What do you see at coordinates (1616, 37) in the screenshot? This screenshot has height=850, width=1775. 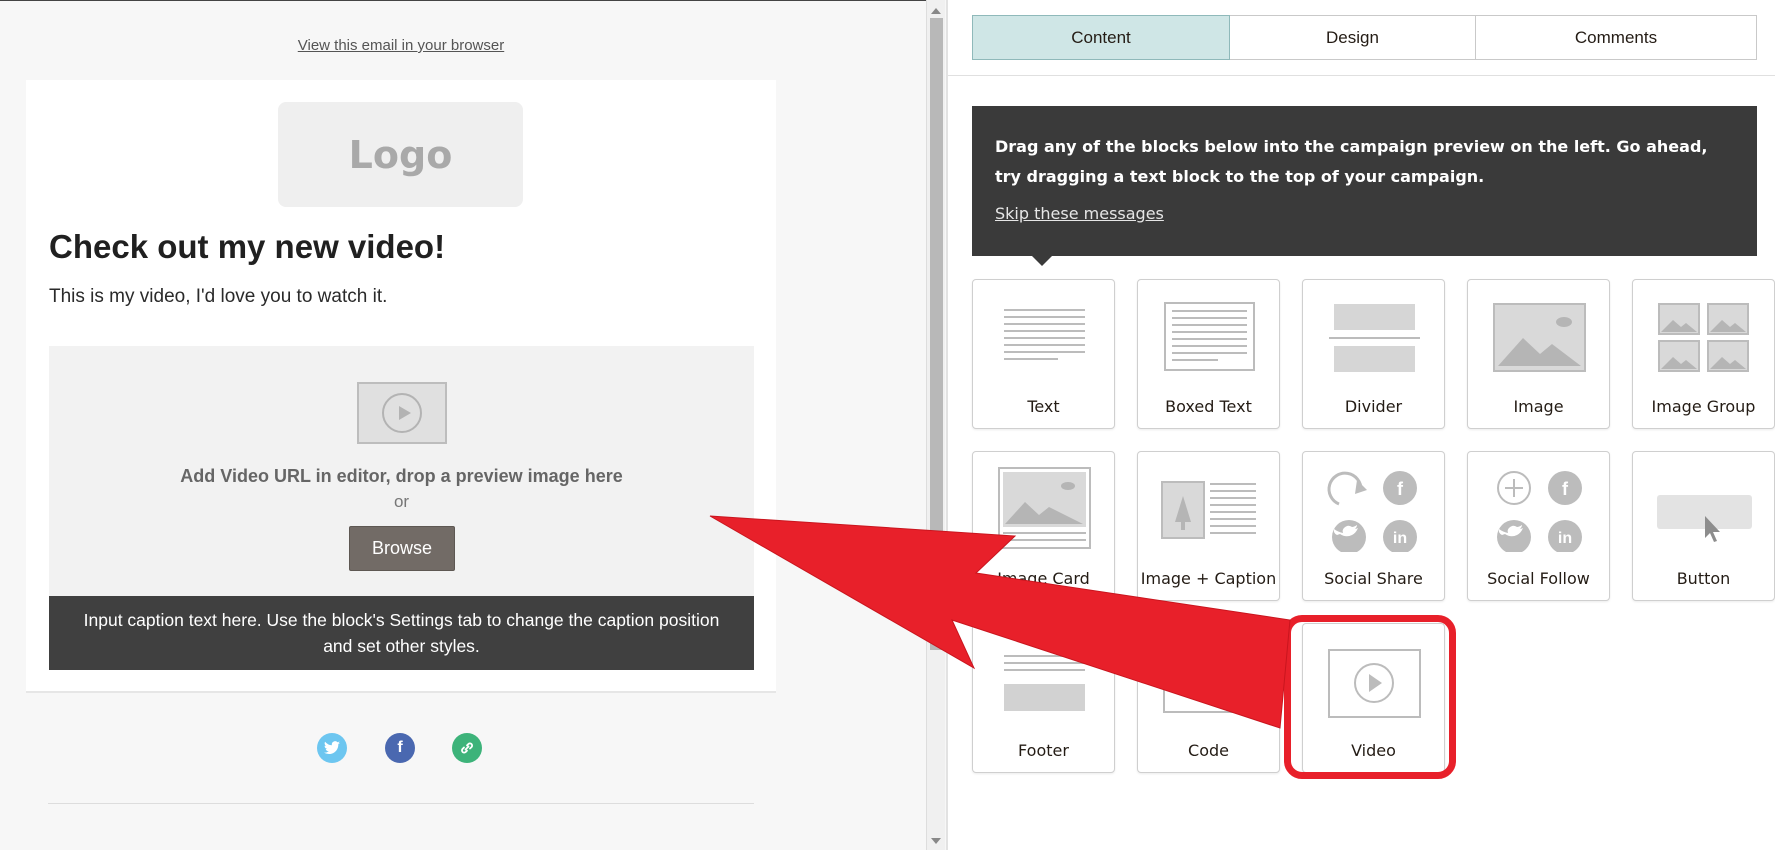 I see `tab-comments: Comments` at bounding box center [1616, 37].